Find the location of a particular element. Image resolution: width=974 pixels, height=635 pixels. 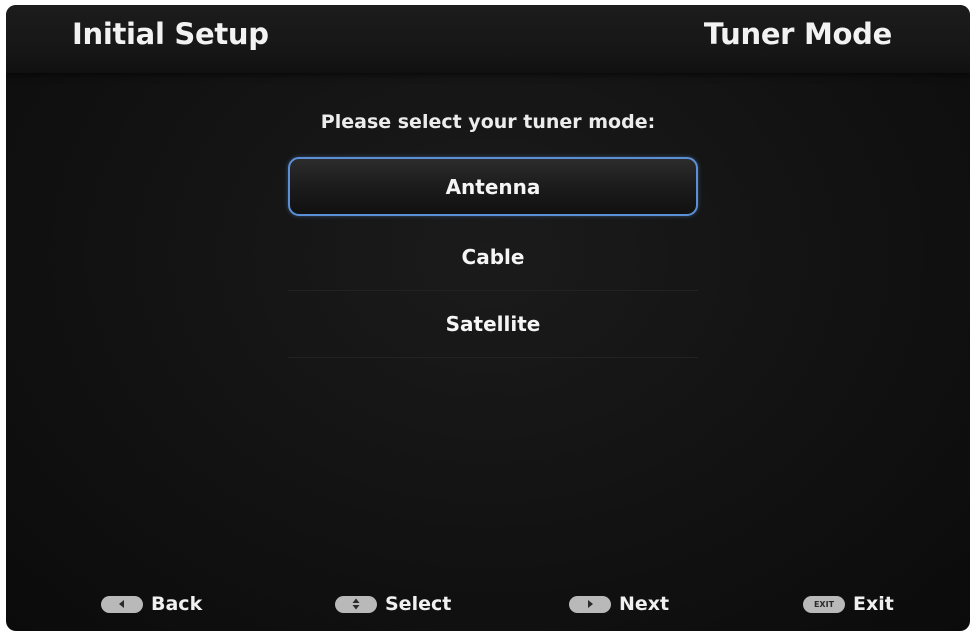

next-hint: Next is located at coordinates (619, 604).